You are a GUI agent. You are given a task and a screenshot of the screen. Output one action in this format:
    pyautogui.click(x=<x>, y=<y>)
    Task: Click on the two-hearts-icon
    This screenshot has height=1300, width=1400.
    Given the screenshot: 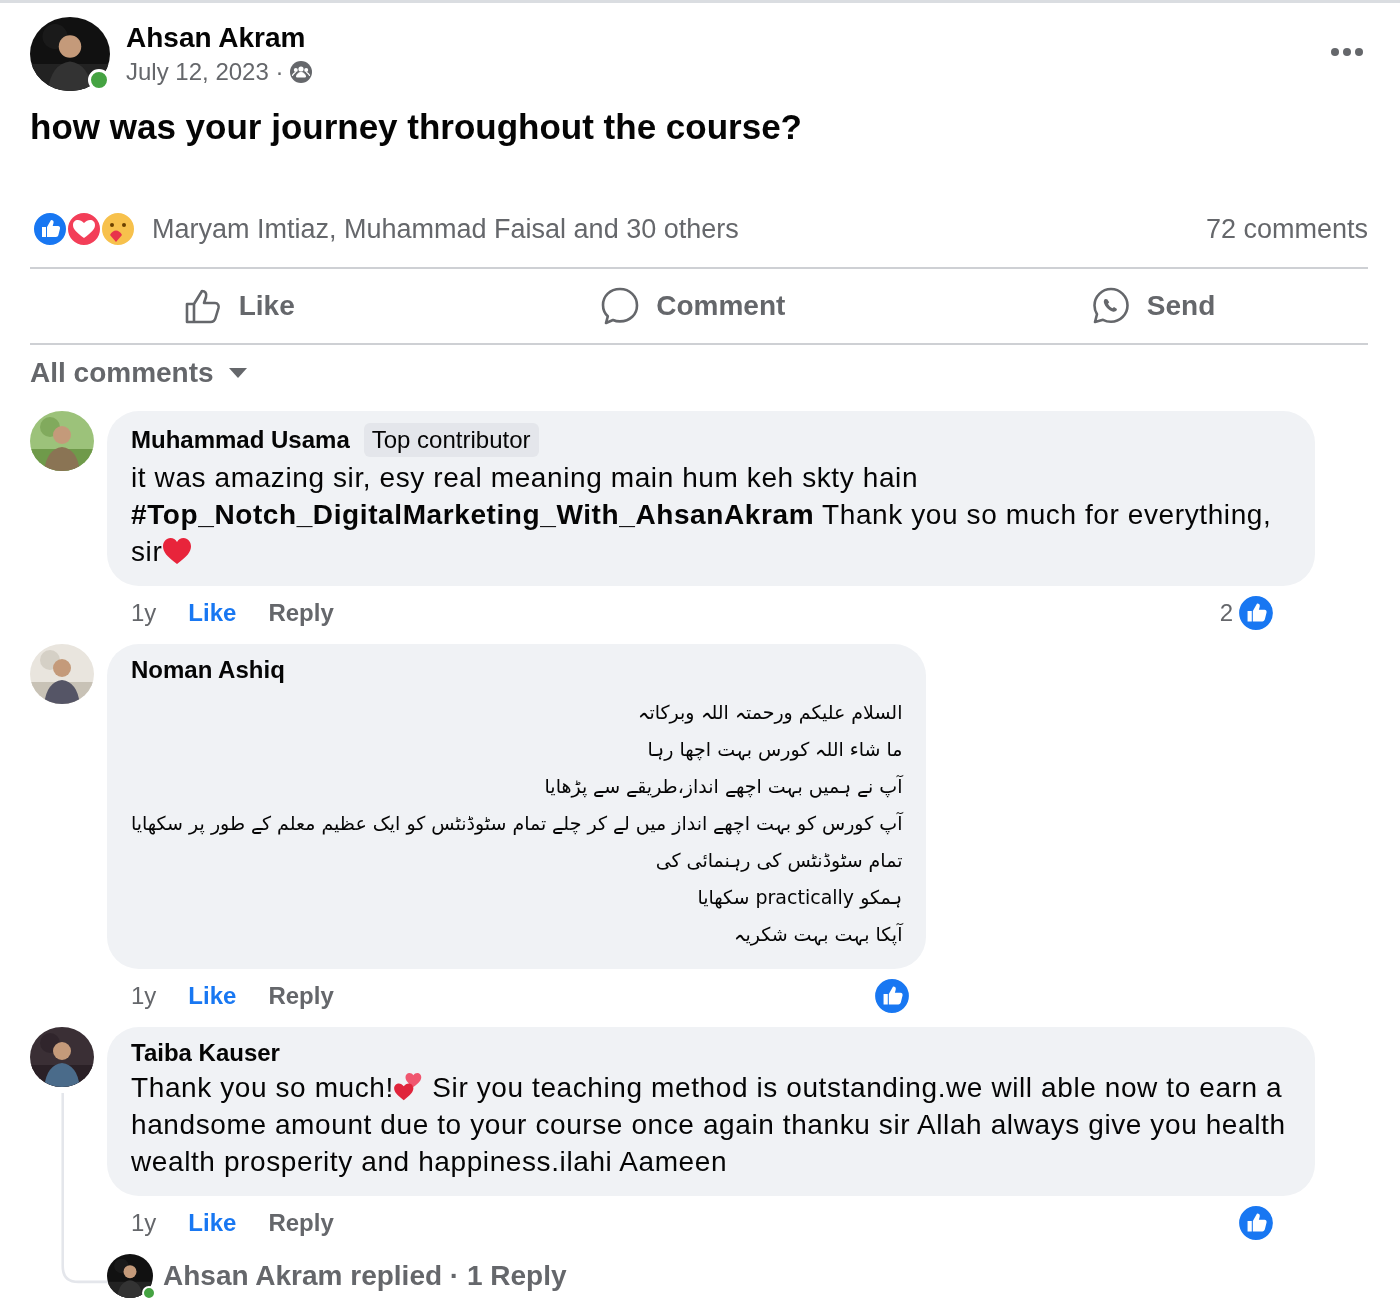 What is the action you would take?
    pyautogui.click(x=408, y=1087)
    